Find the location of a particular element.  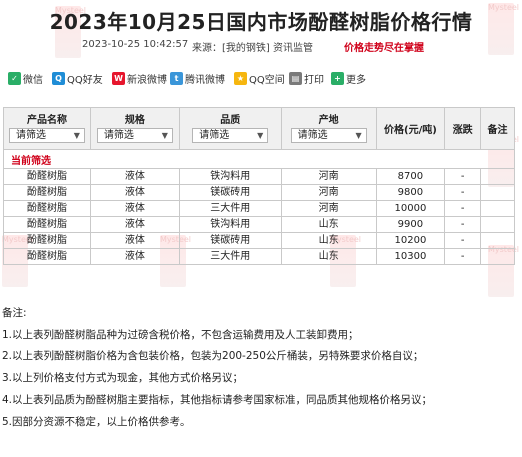

share-qzone: ★ QQ空间 is located at coordinates (259, 78).